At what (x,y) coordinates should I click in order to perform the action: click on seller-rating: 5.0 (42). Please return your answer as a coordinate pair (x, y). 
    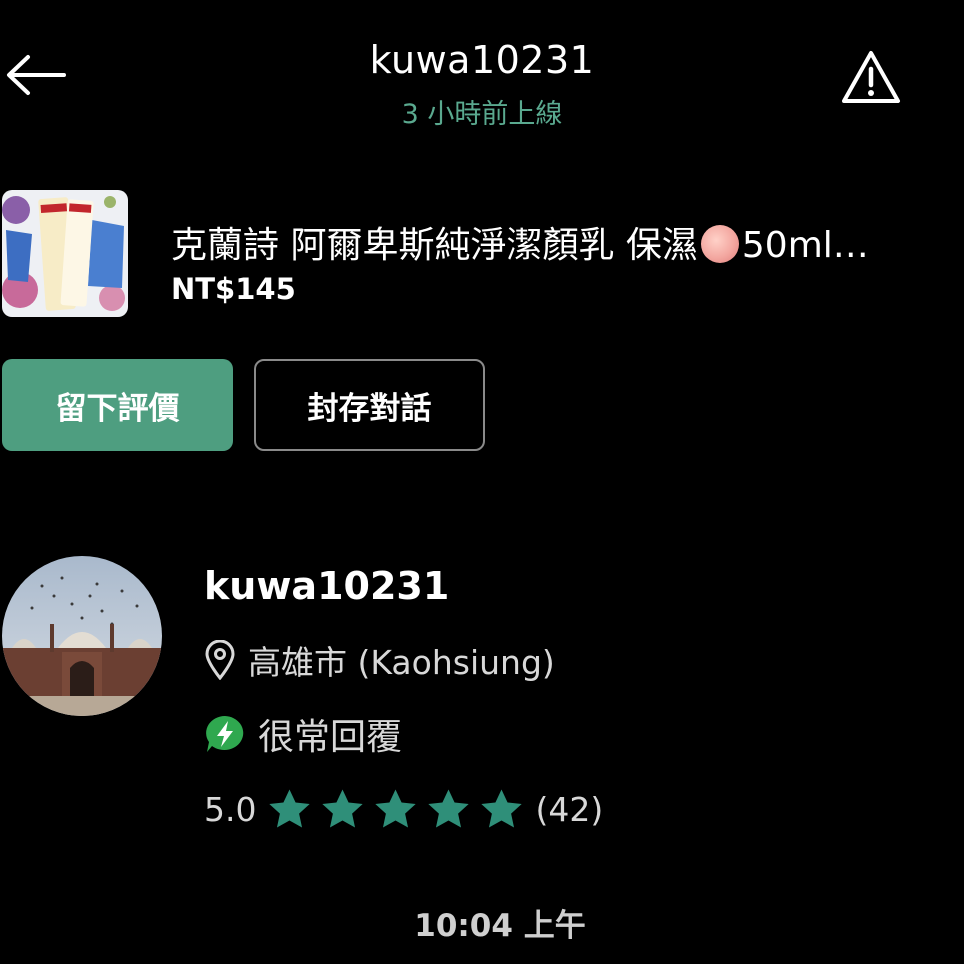
    Looking at the image, I should click on (403, 809).